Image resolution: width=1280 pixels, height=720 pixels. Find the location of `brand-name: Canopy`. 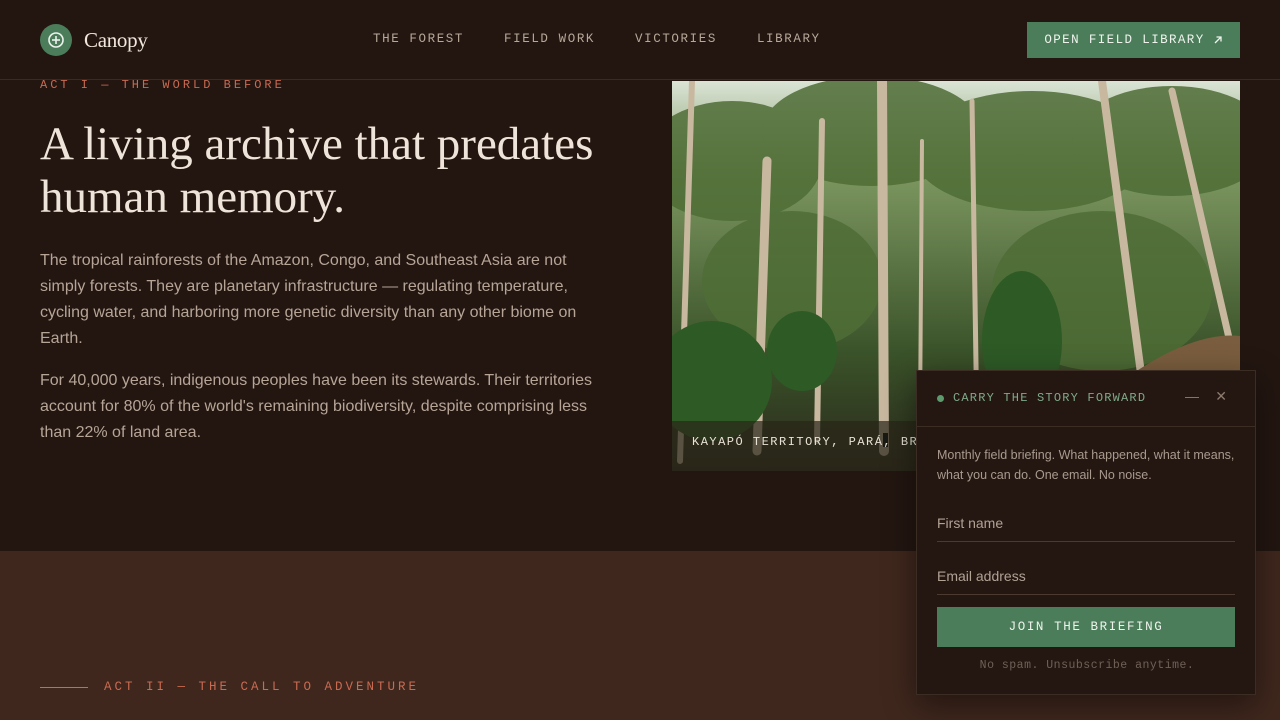

brand-name: Canopy is located at coordinates (116, 39).